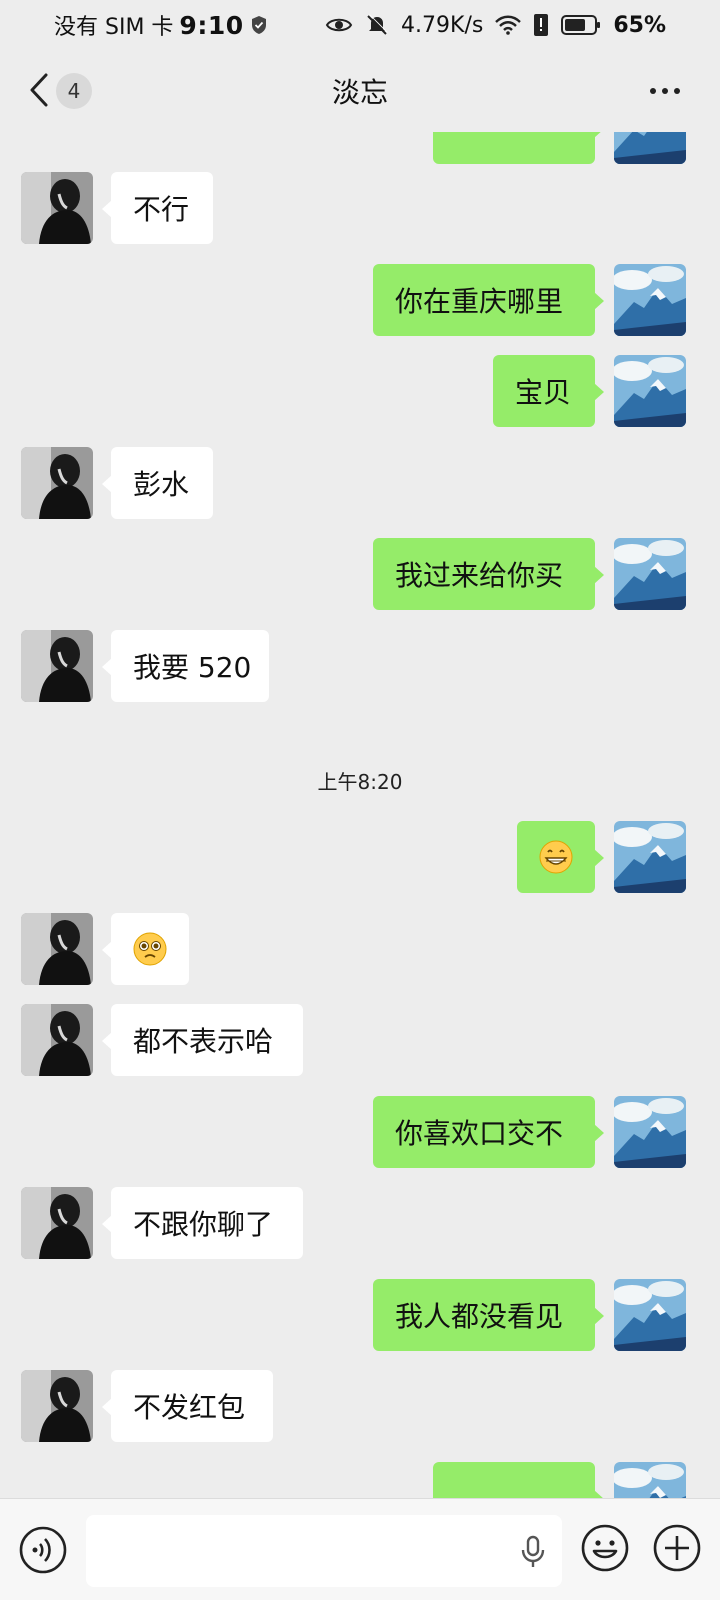 The image size is (720, 1600). Describe the element at coordinates (150, 949) in the screenshot. I see `pleading-emoji` at that location.